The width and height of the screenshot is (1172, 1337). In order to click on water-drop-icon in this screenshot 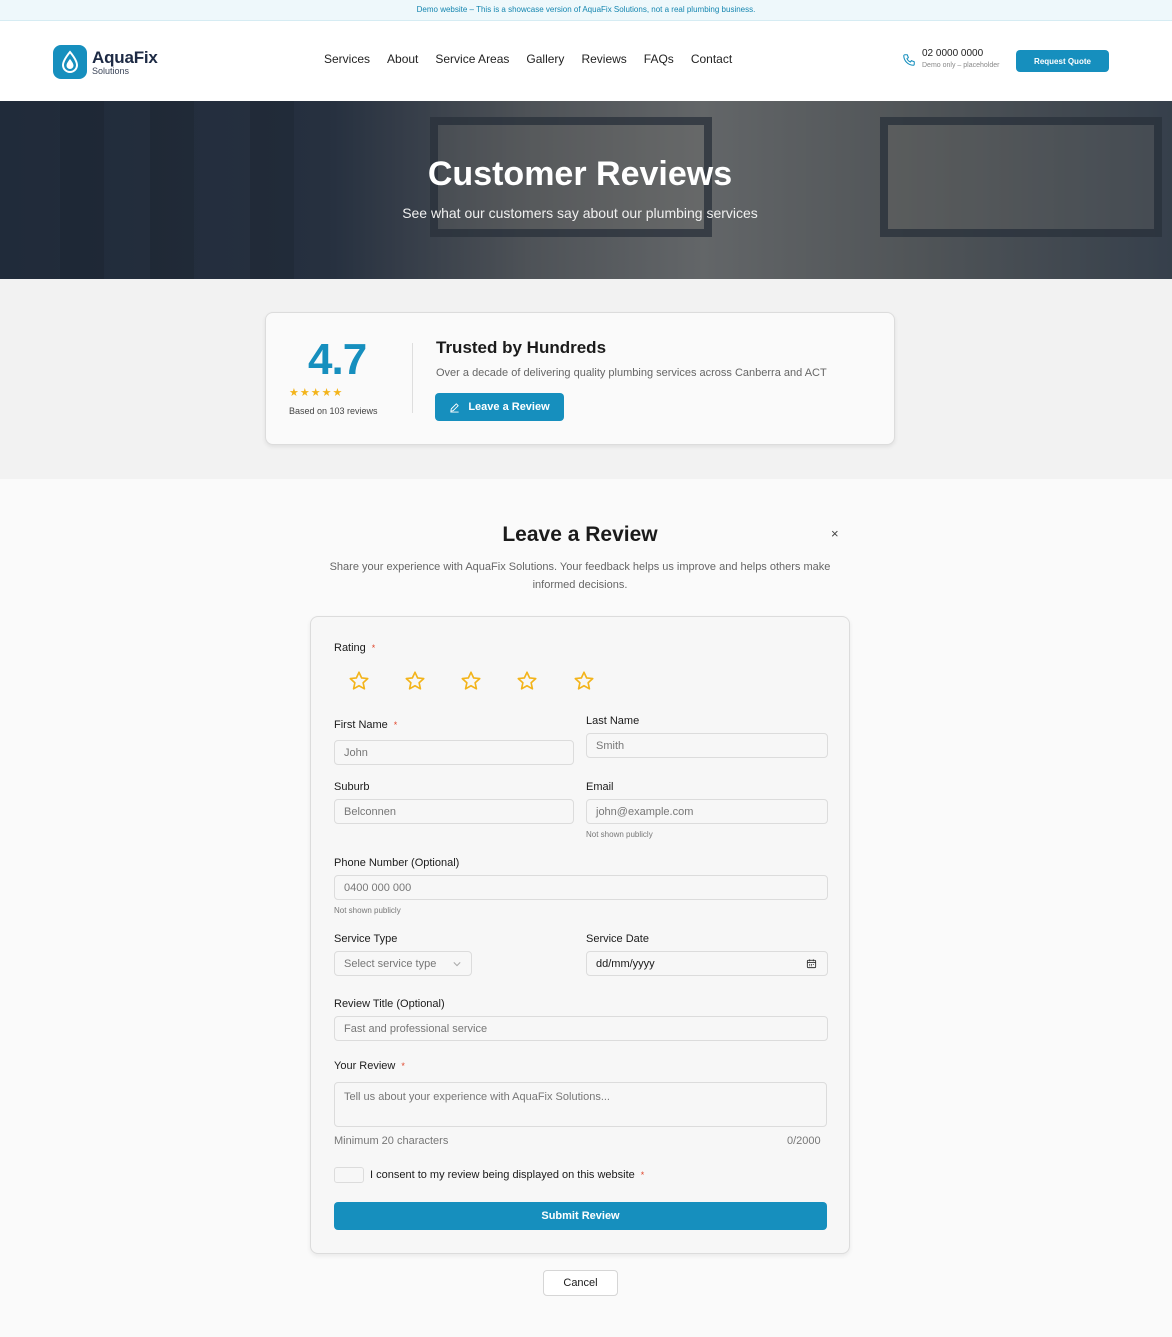, I will do `click(70, 62)`.